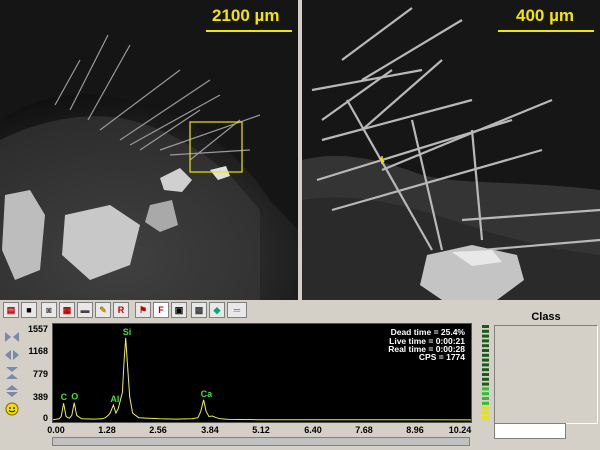  I want to click on f-icon: F, so click(161, 310).